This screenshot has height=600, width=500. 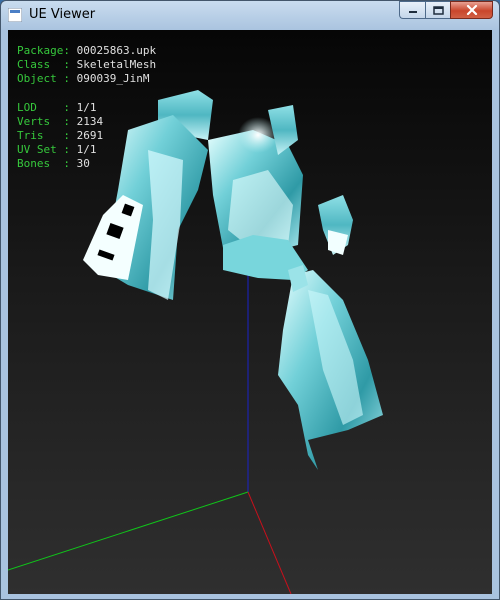 I want to click on info-class: Class : SkeletalMesh, so click(x=86, y=65).